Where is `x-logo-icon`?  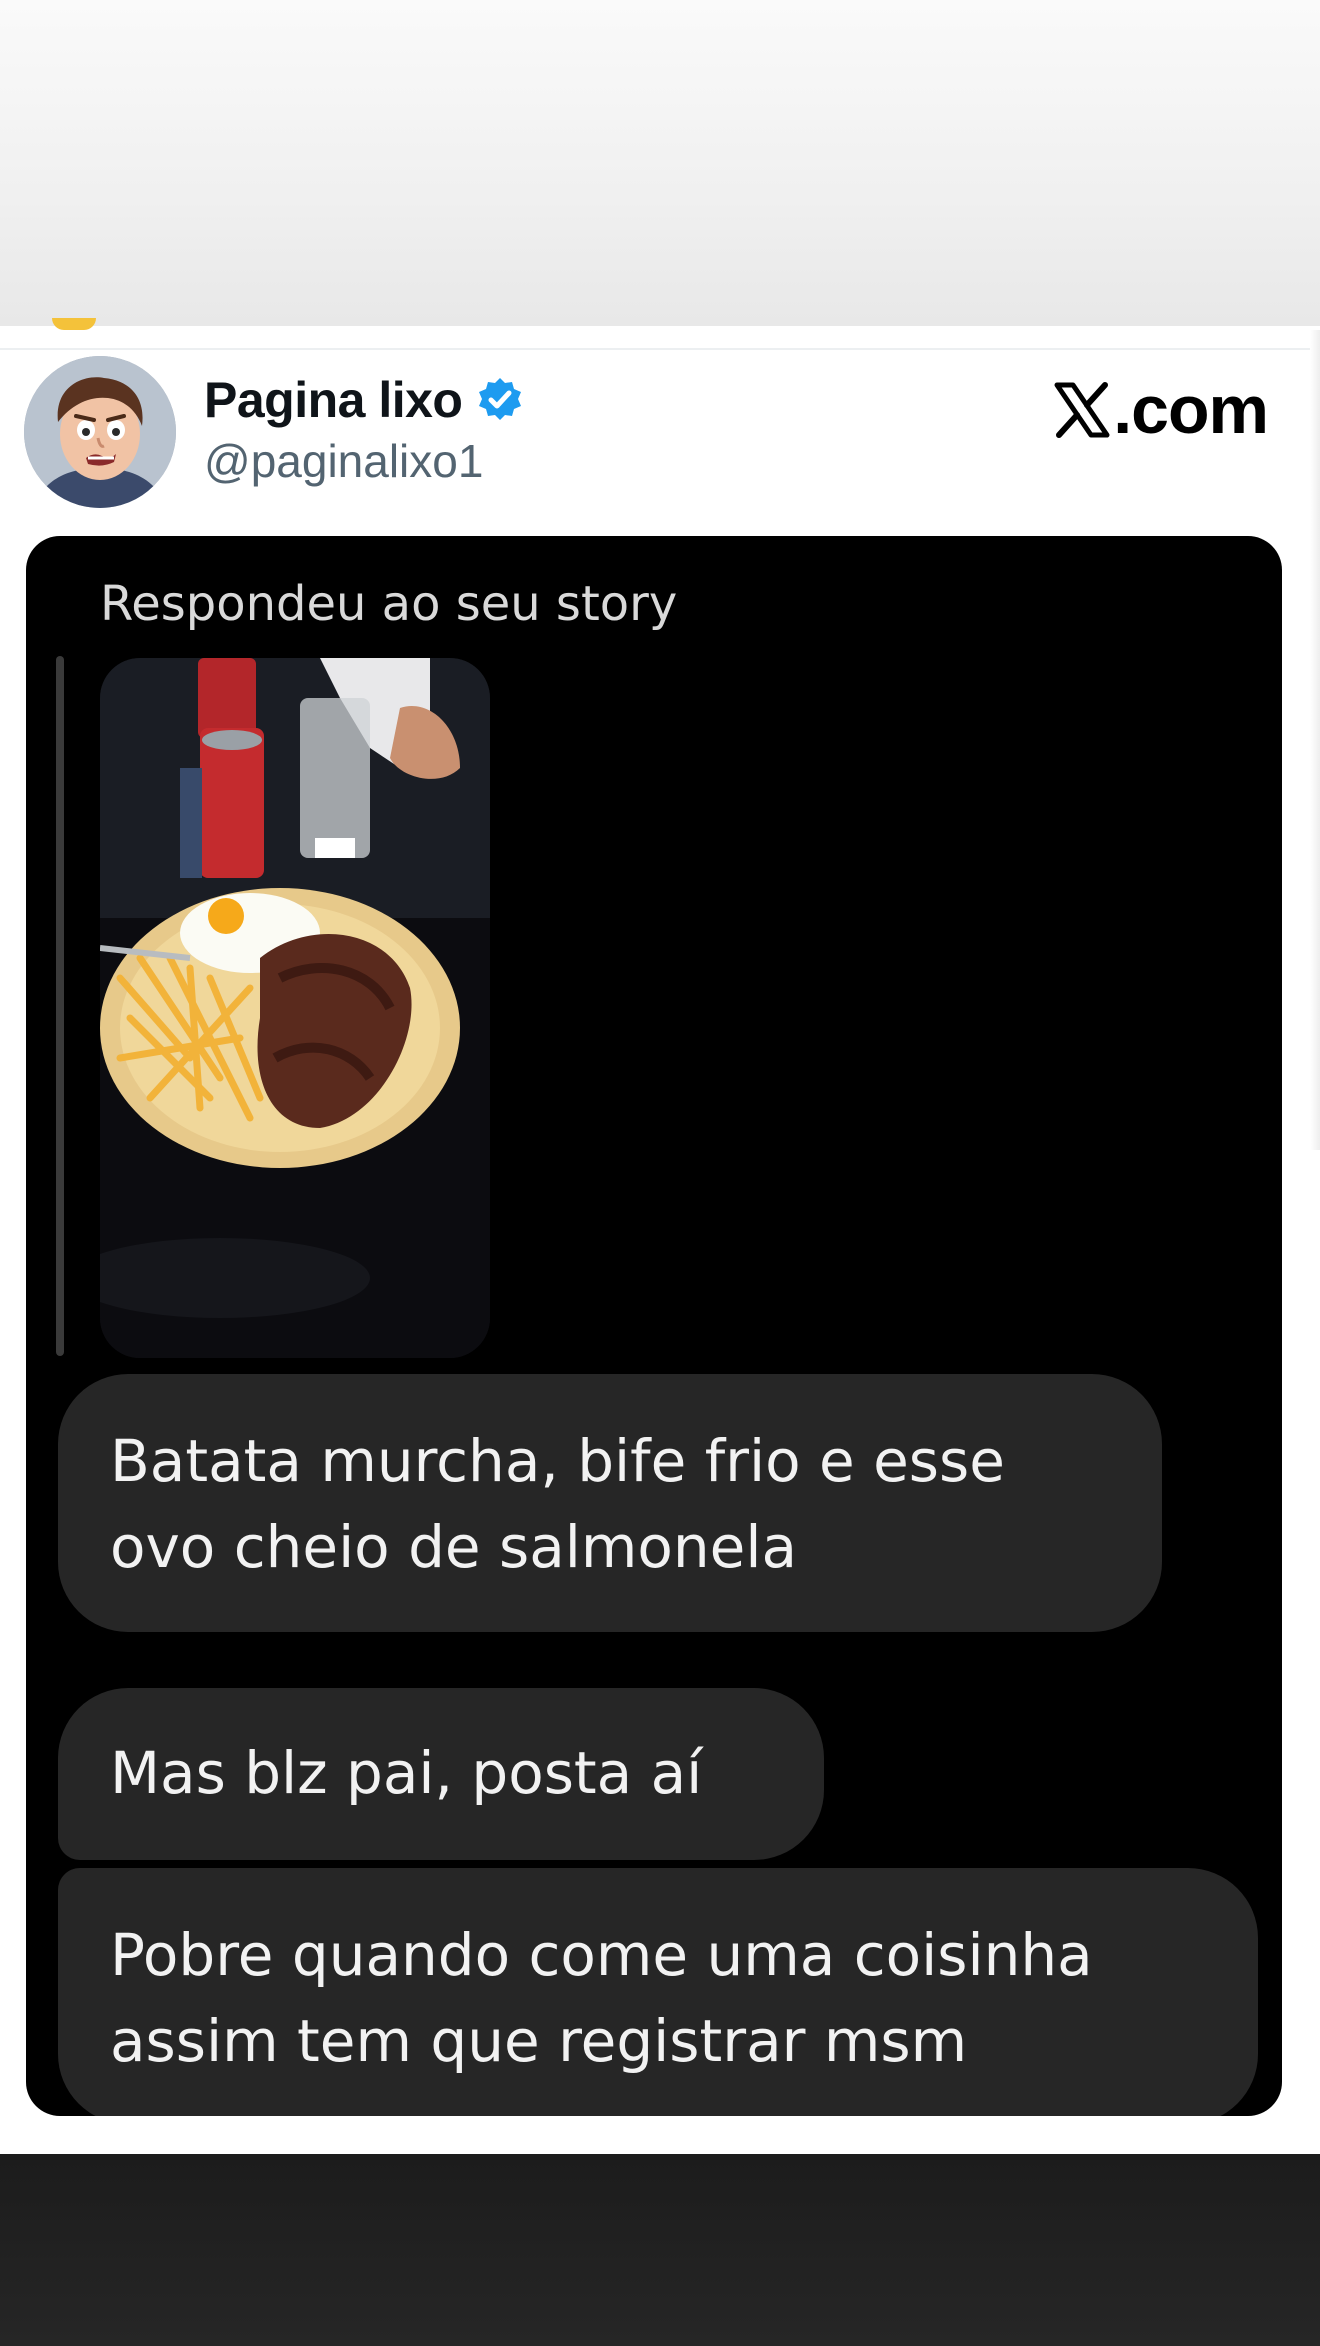 x-logo-icon is located at coordinates (1082, 410).